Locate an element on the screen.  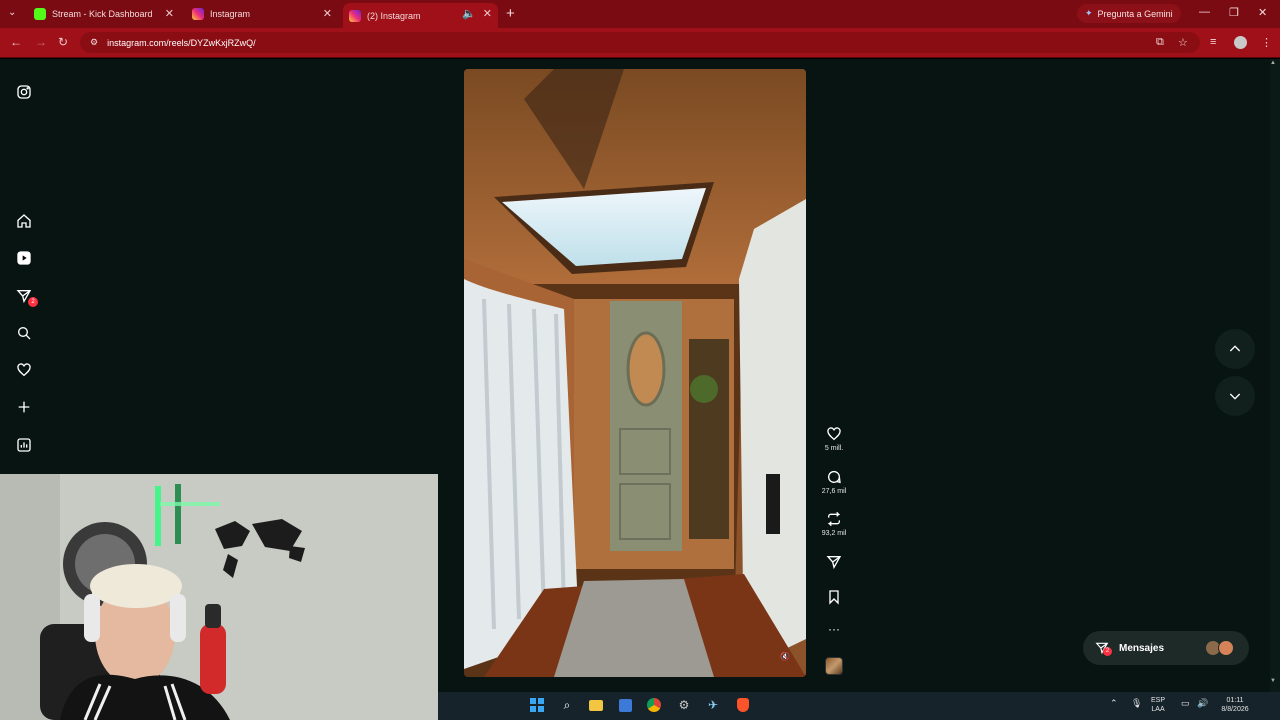
profile-avatar is located at coordinates (1240, 42).